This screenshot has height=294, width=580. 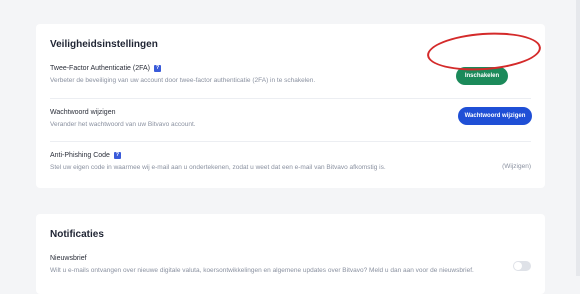 What do you see at coordinates (516, 166) in the screenshot?
I see `change-anti-phishing-link: (Wijzigen)` at bounding box center [516, 166].